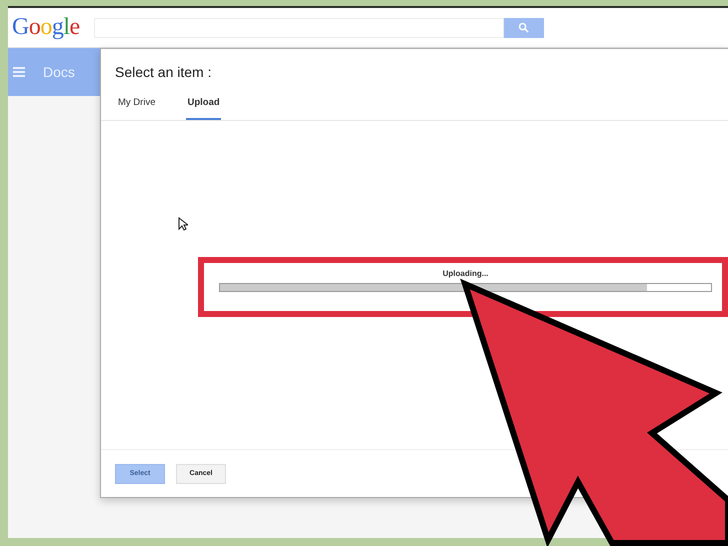 This screenshot has height=546, width=728. What do you see at coordinates (203, 104) in the screenshot?
I see `tab: Upload` at bounding box center [203, 104].